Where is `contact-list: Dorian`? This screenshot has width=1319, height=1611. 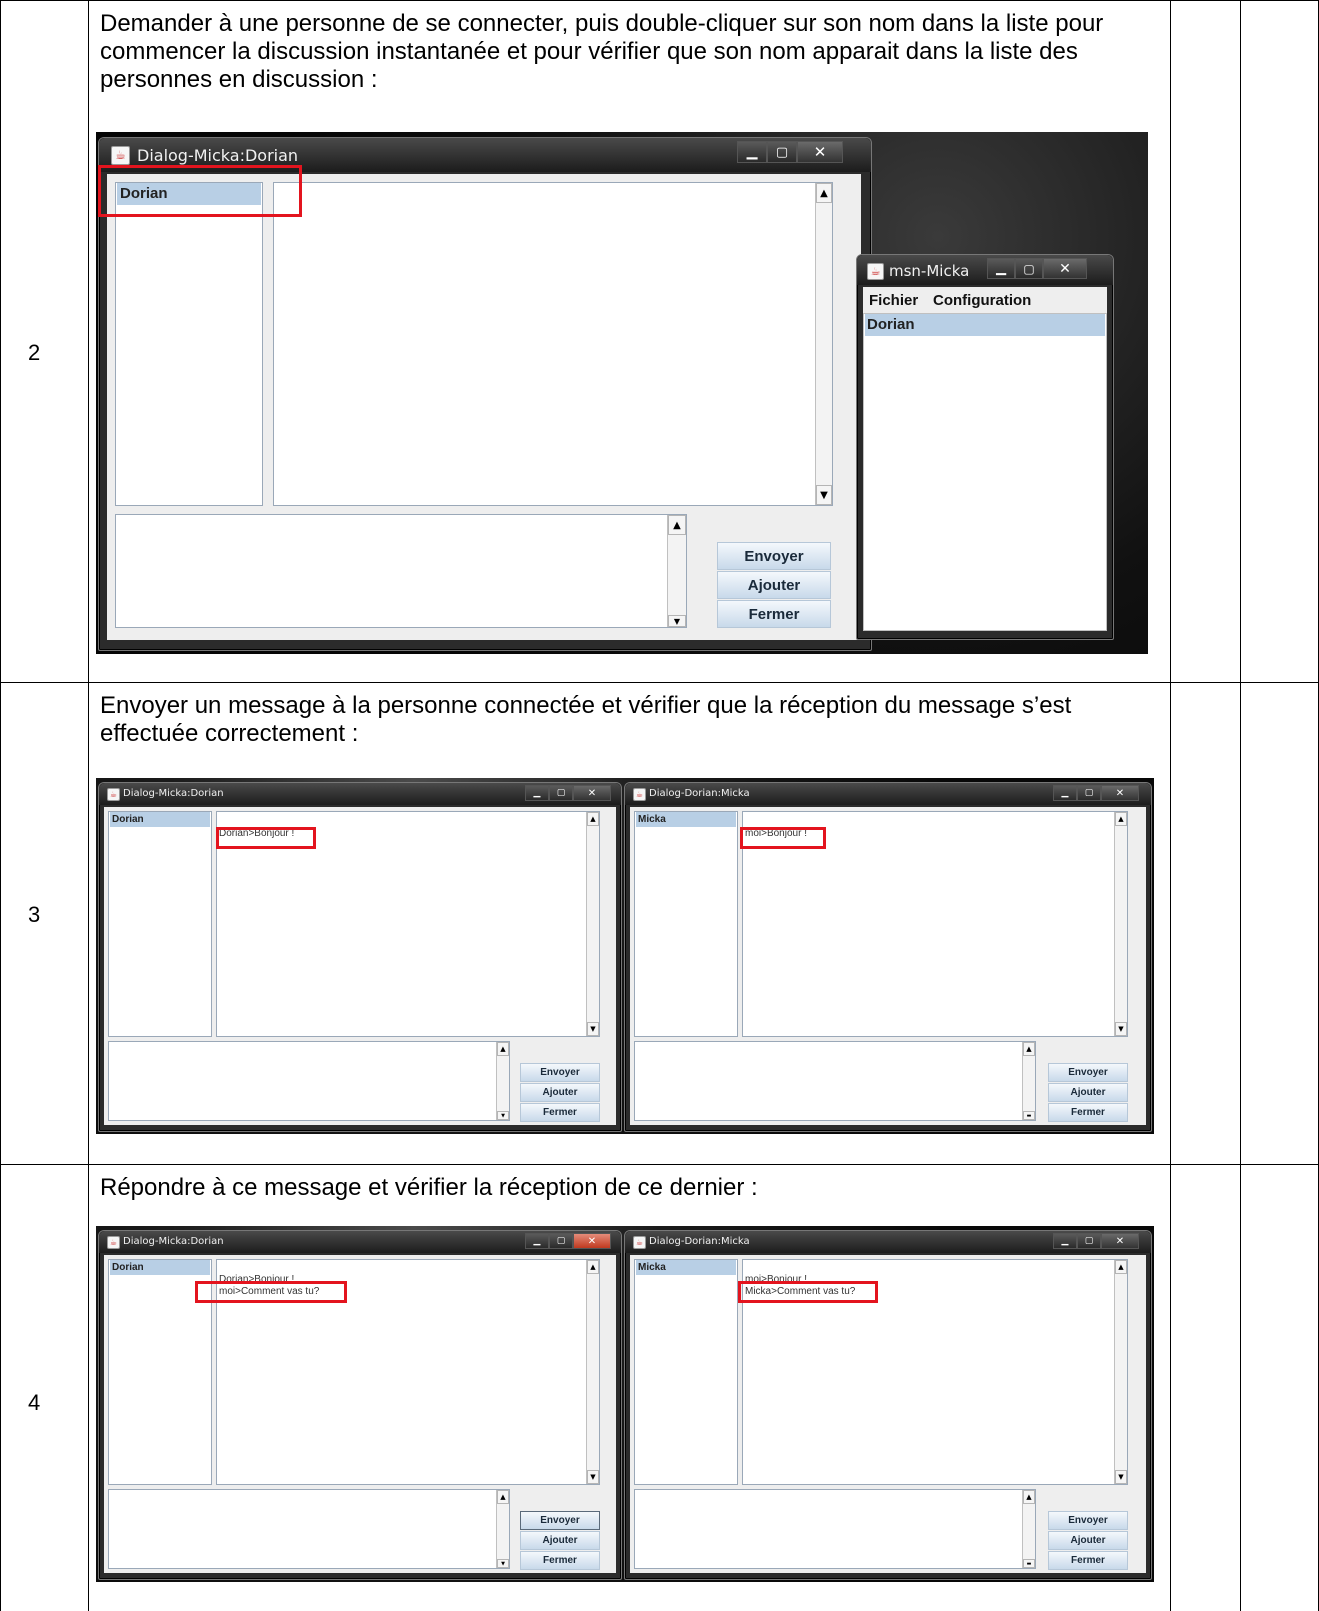 contact-list: Dorian is located at coordinates (985, 472).